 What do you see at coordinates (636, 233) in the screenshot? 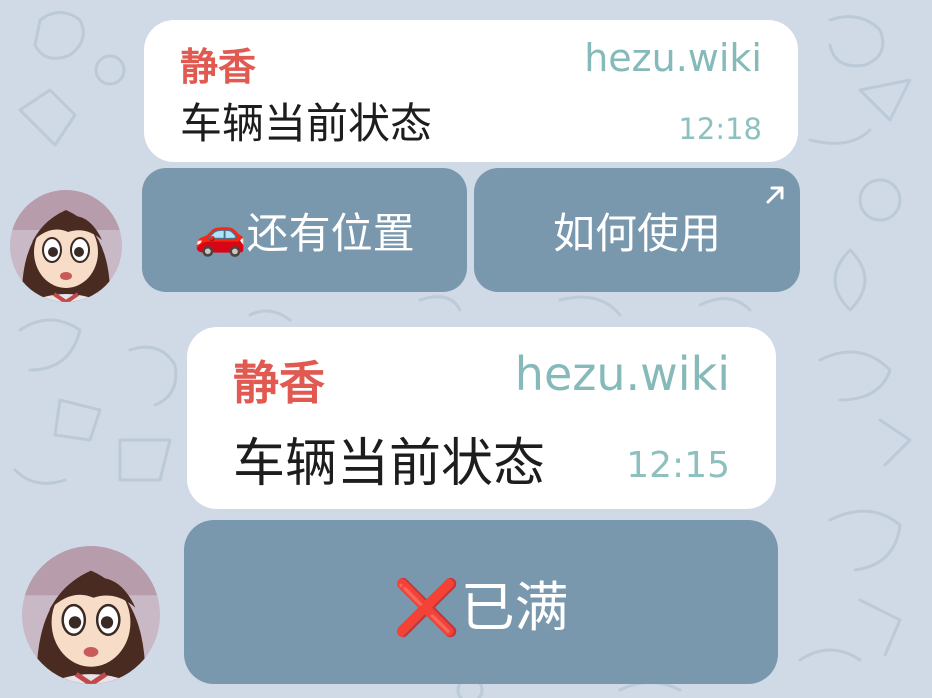
I see `keyboard-button-label: 如何使用` at bounding box center [636, 233].